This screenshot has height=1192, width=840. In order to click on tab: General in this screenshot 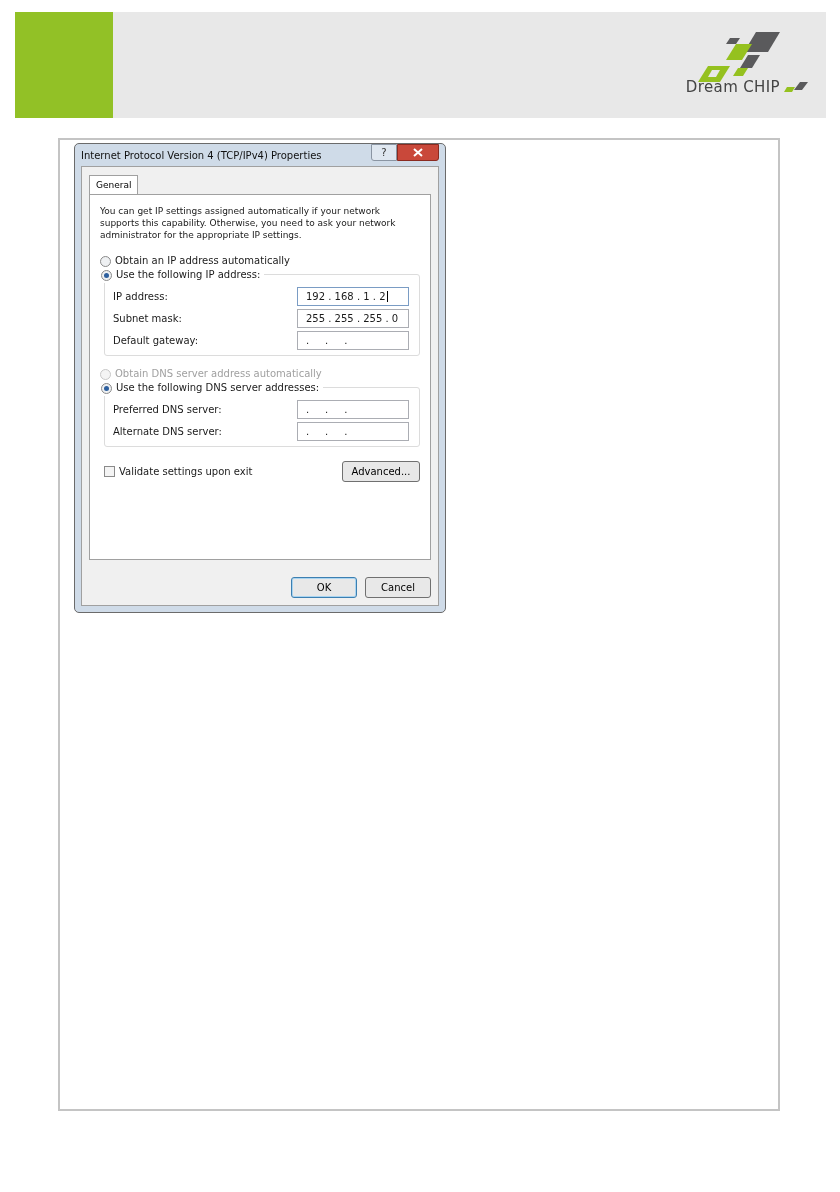, I will do `click(114, 185)`.